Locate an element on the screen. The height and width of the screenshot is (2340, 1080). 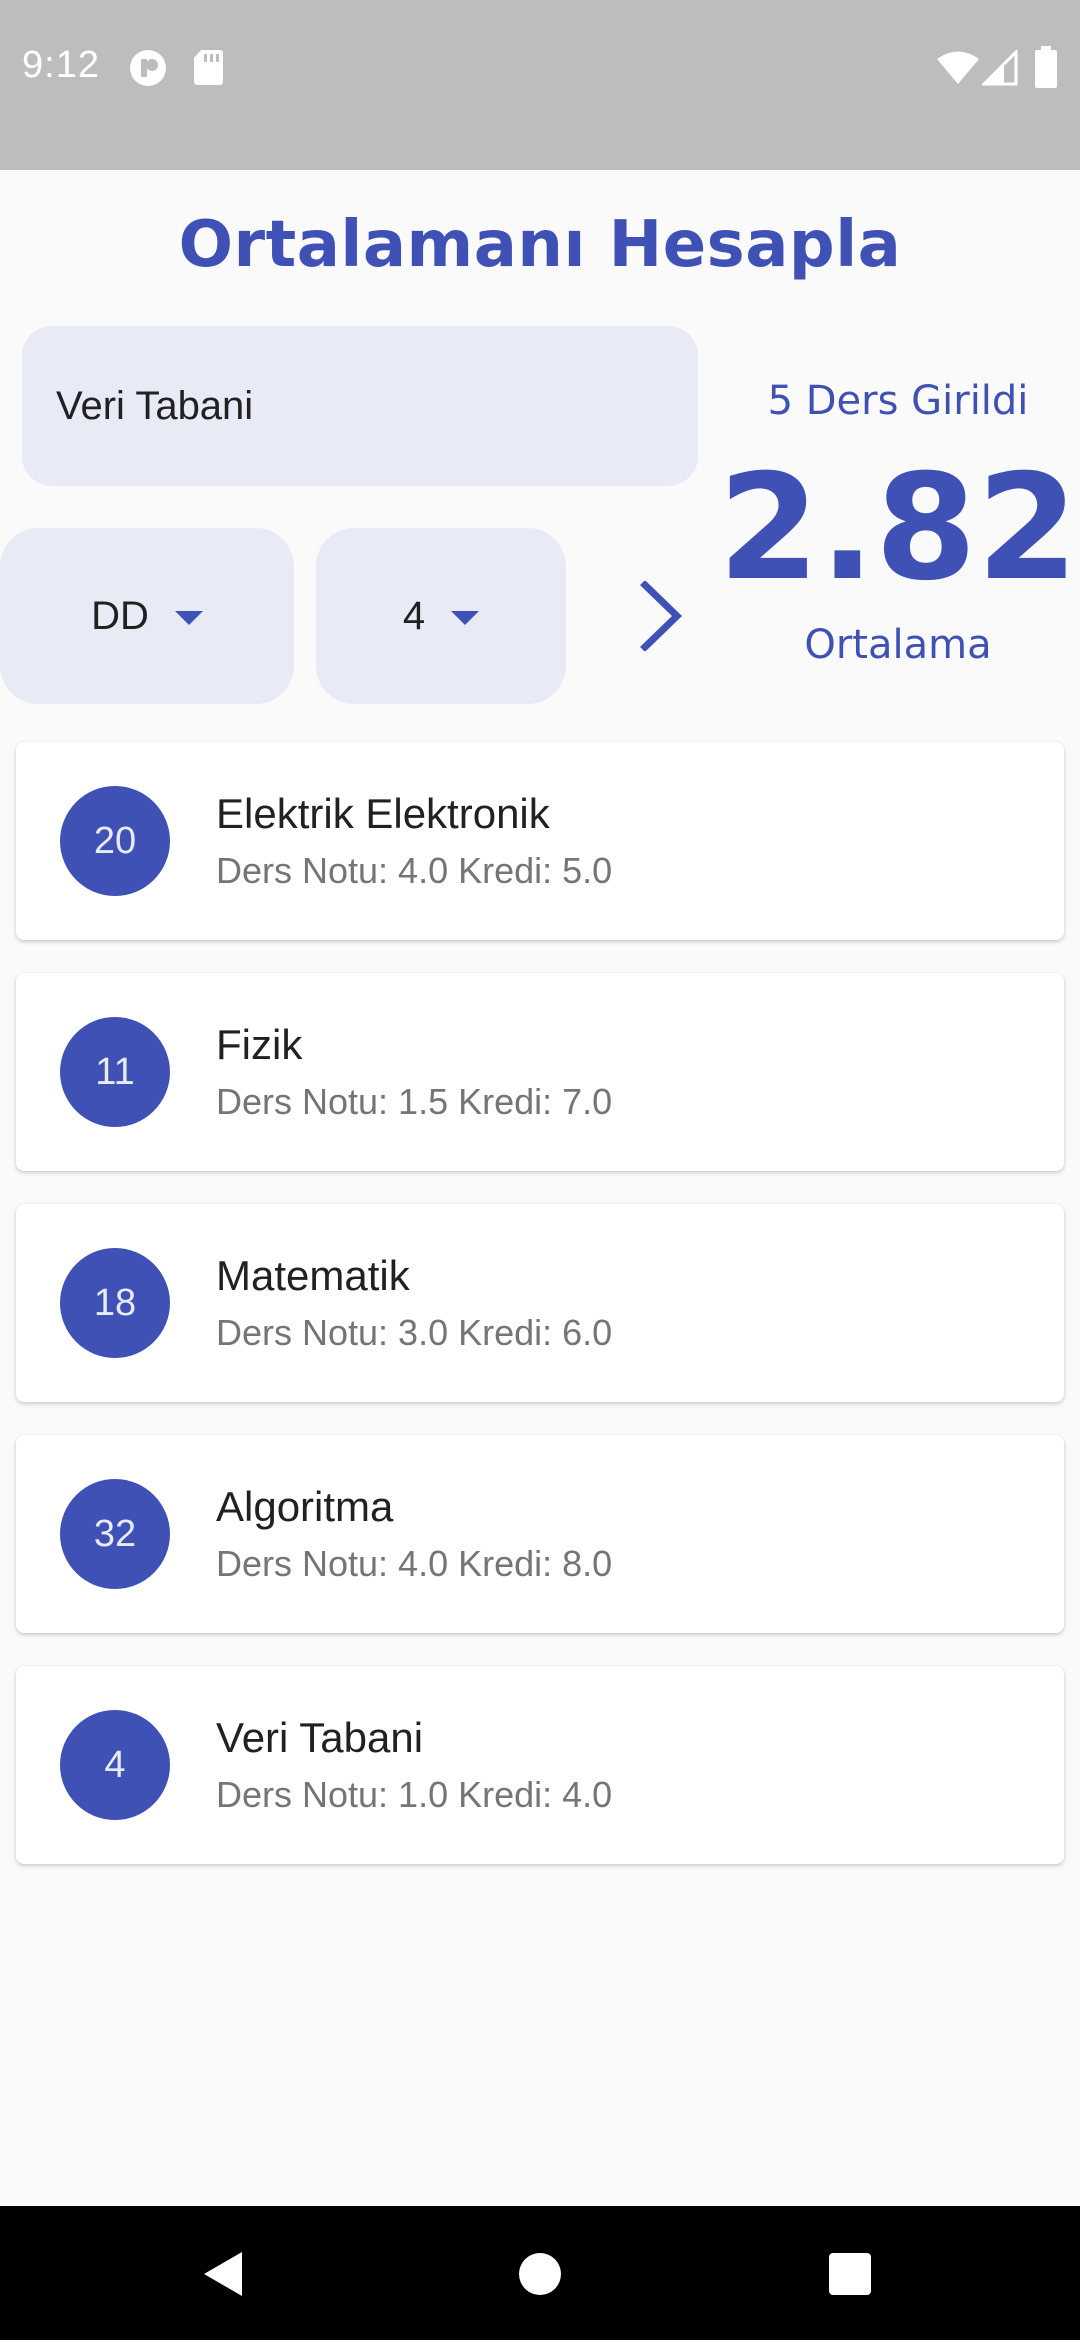
sd-card-icon is located at coordinates (208, 69).